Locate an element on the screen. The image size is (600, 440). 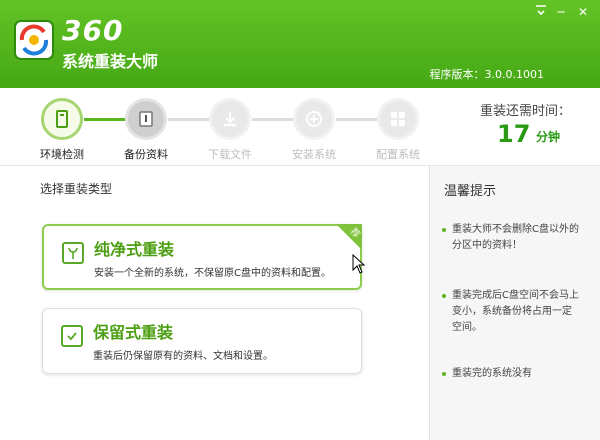
clean-install-icon is located at coordinates (73, 253).